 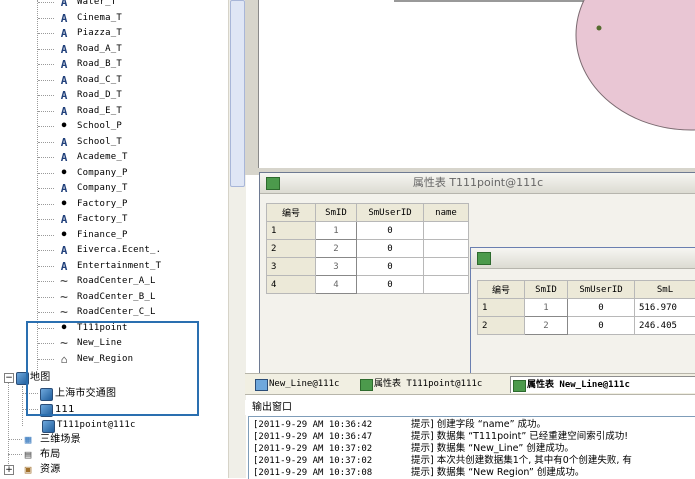 I want to click on tree-layer-item: •School_P, so click(x=110, y=126).